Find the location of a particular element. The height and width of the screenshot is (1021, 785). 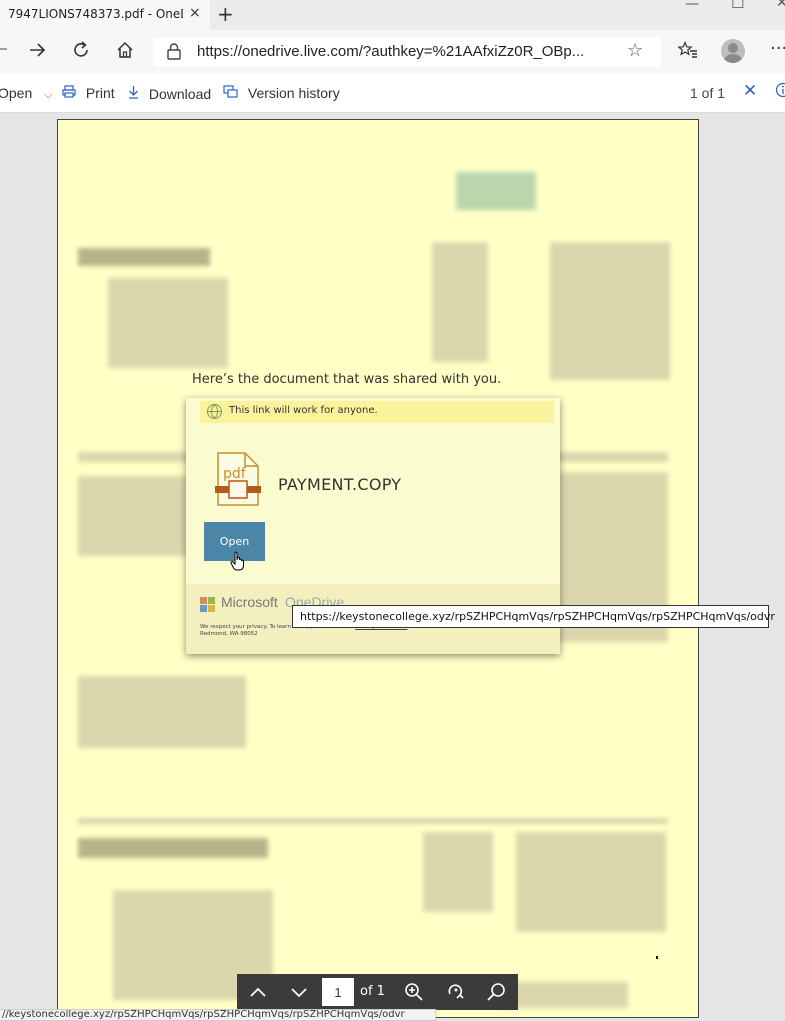

maximize-icon: ☐ is located at coordinates (737, 6).